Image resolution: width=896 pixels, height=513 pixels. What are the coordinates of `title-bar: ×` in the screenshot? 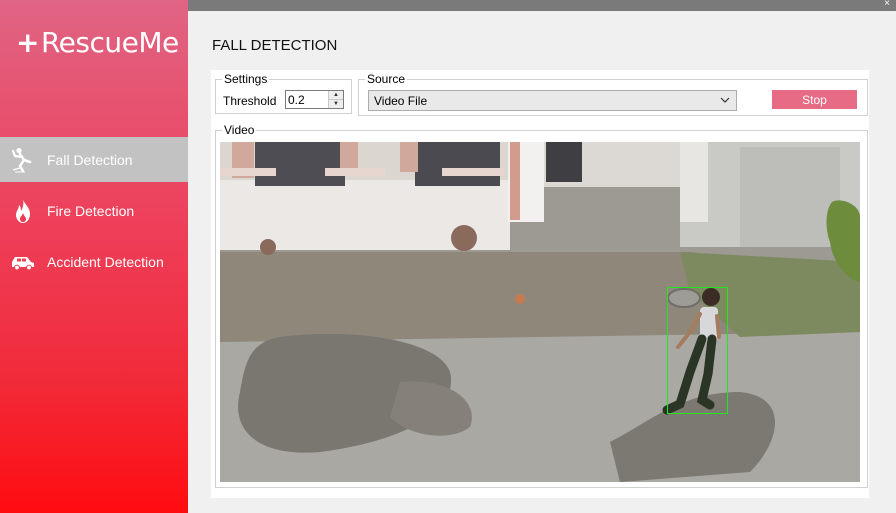 It's located at (542, 5).